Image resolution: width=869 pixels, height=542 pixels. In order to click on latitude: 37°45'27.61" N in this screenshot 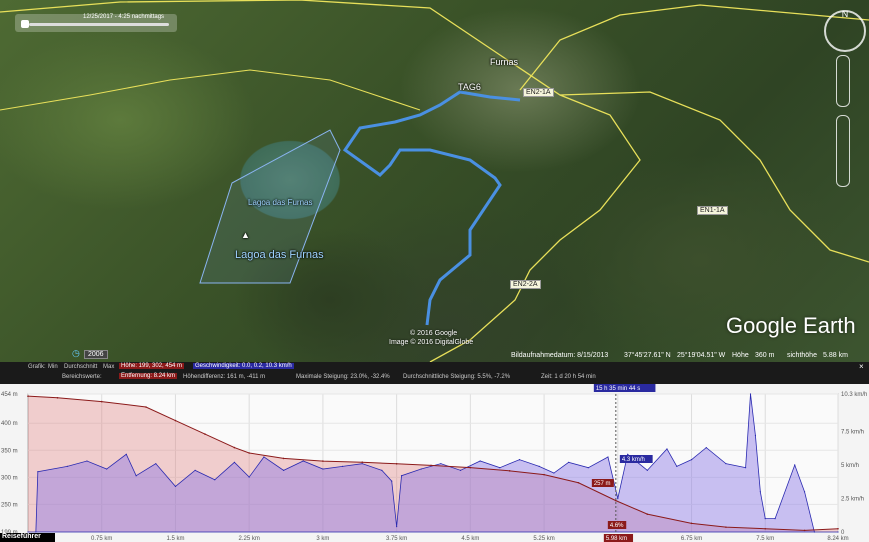, I will do `click(647, 355)`.